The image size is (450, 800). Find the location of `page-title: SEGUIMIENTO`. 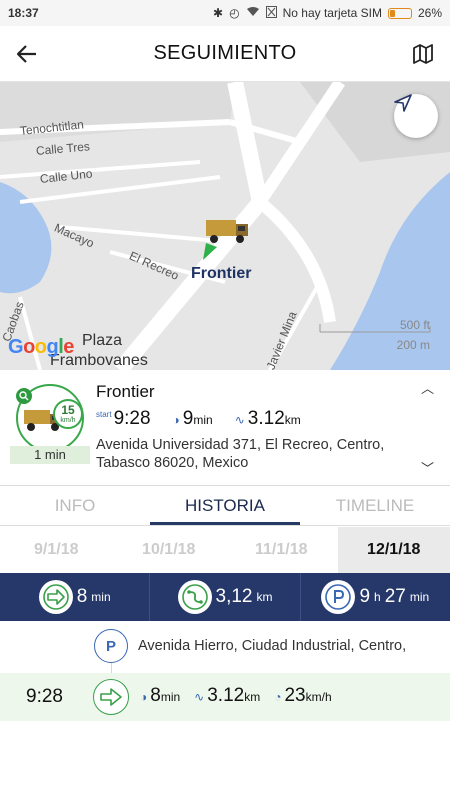

page-title: SEGUIMIENTO is located at coordinates (225, 53).